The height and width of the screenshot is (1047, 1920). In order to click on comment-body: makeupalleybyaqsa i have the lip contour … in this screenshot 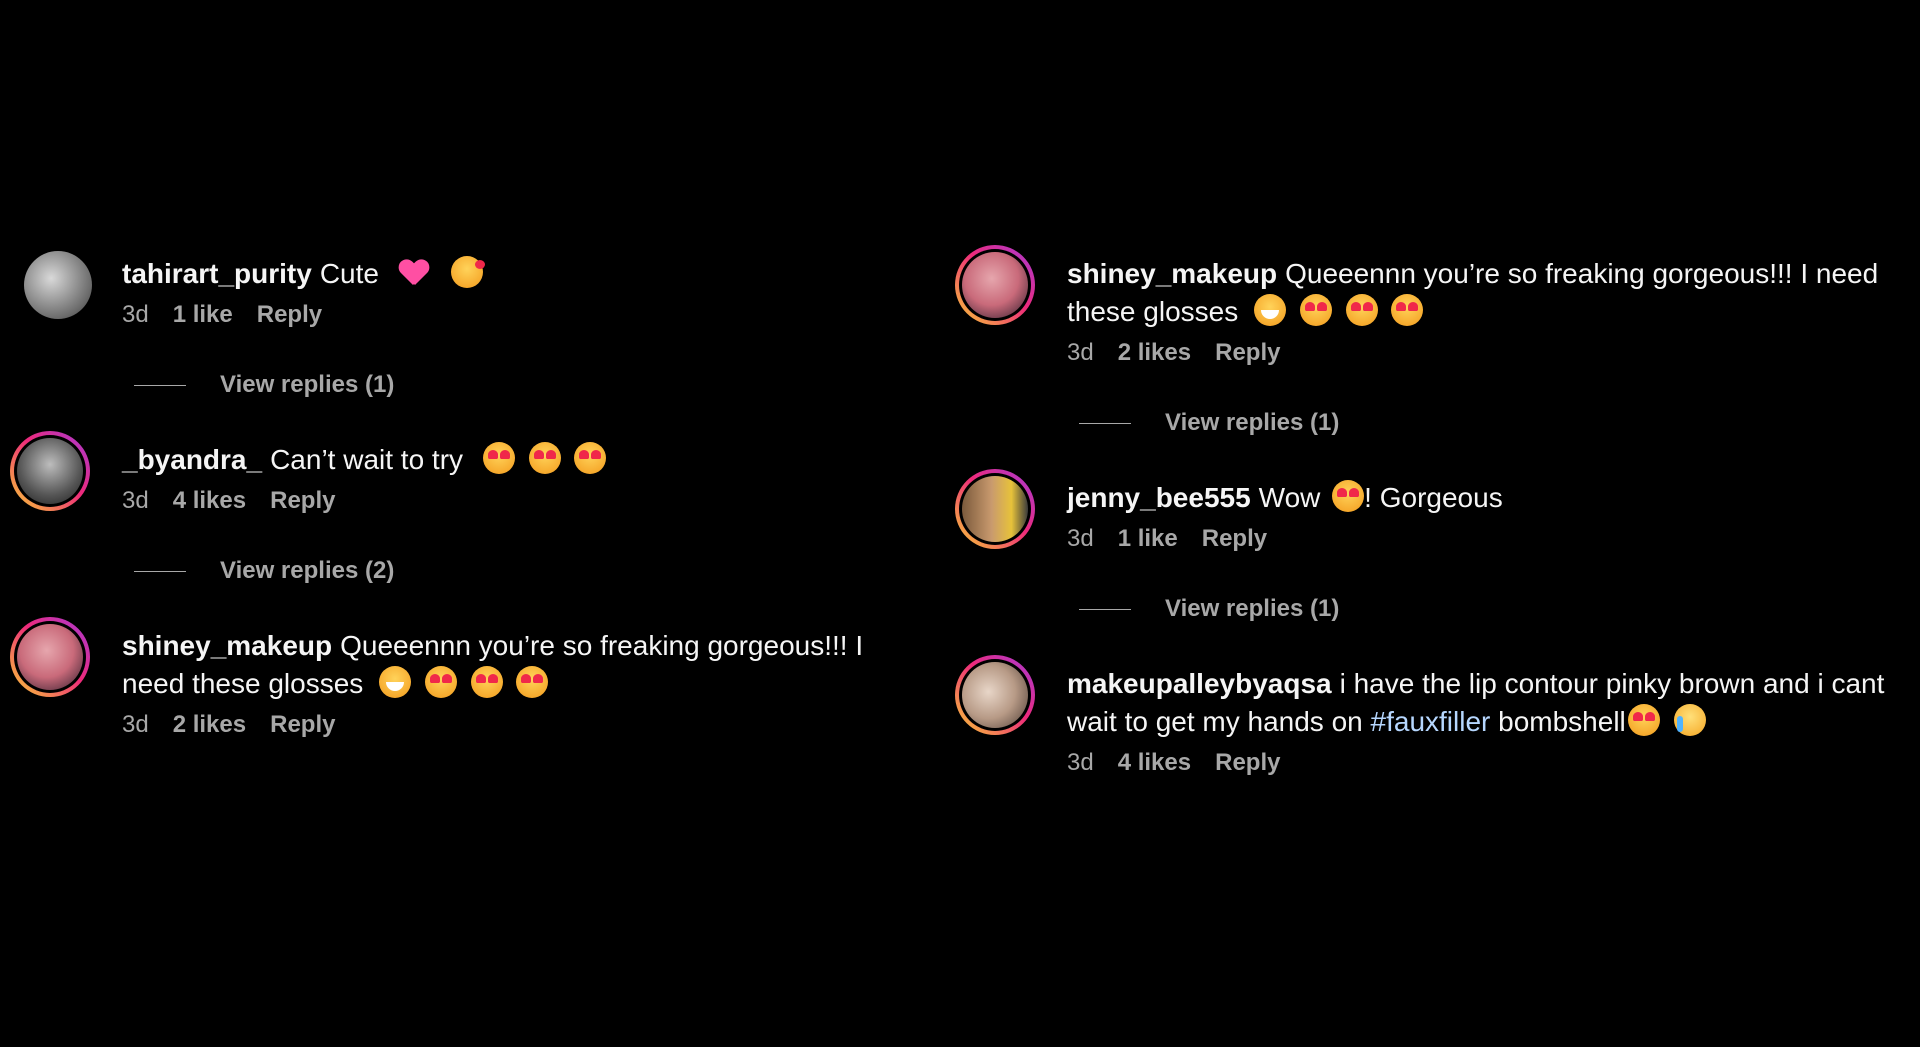, I will do `click(1476, 716)`.